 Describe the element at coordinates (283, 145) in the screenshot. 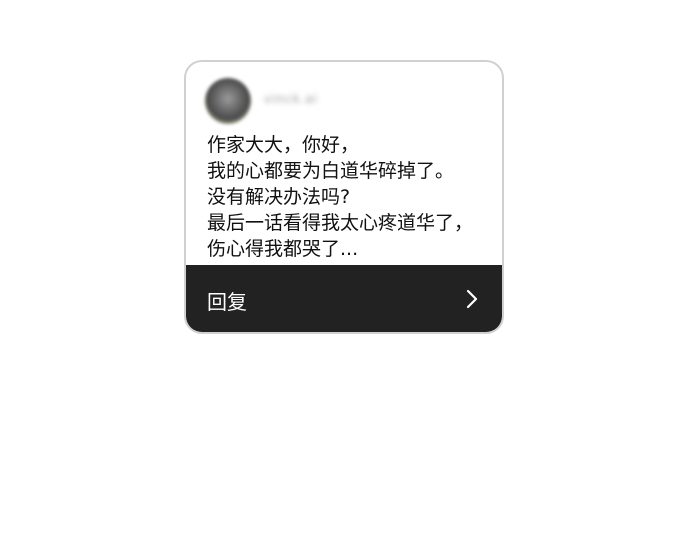

I see `message-line: 作家大大，你好，` at that location.